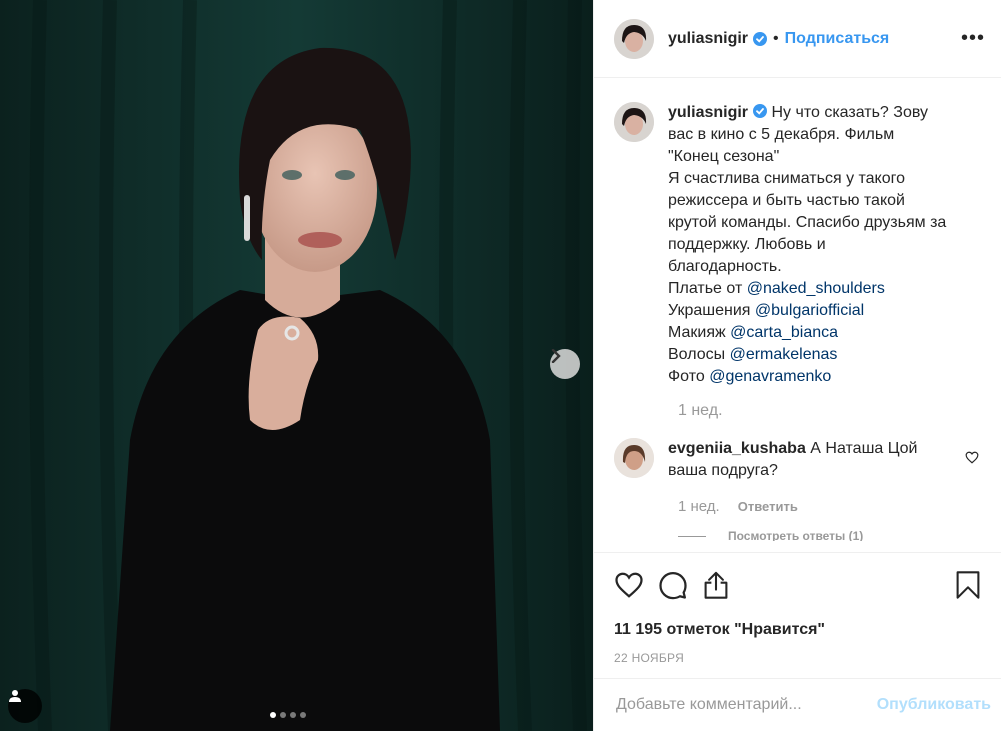 The image size is (1001, 731). Describe the element at coordinates (797, 658) in the screenshot. I see `post-date: 22 НОЯБРЯ` at that location.